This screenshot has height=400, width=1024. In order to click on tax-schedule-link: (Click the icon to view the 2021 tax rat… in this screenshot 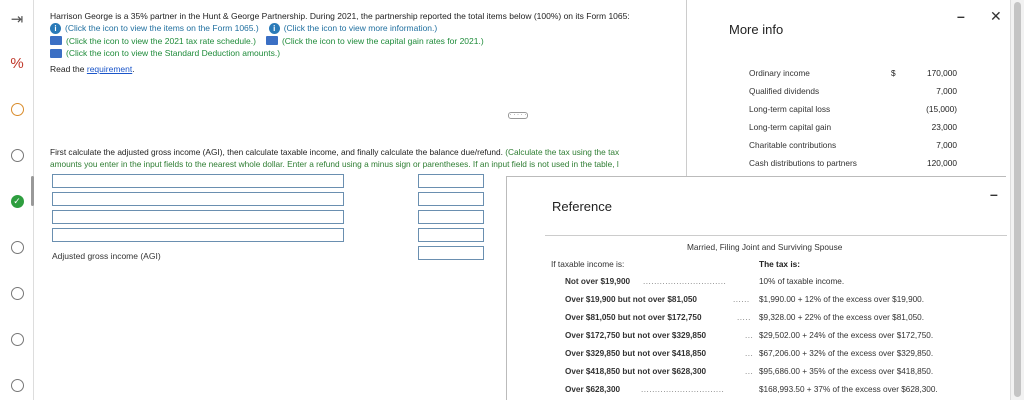, I will do `click(161, 41)`.